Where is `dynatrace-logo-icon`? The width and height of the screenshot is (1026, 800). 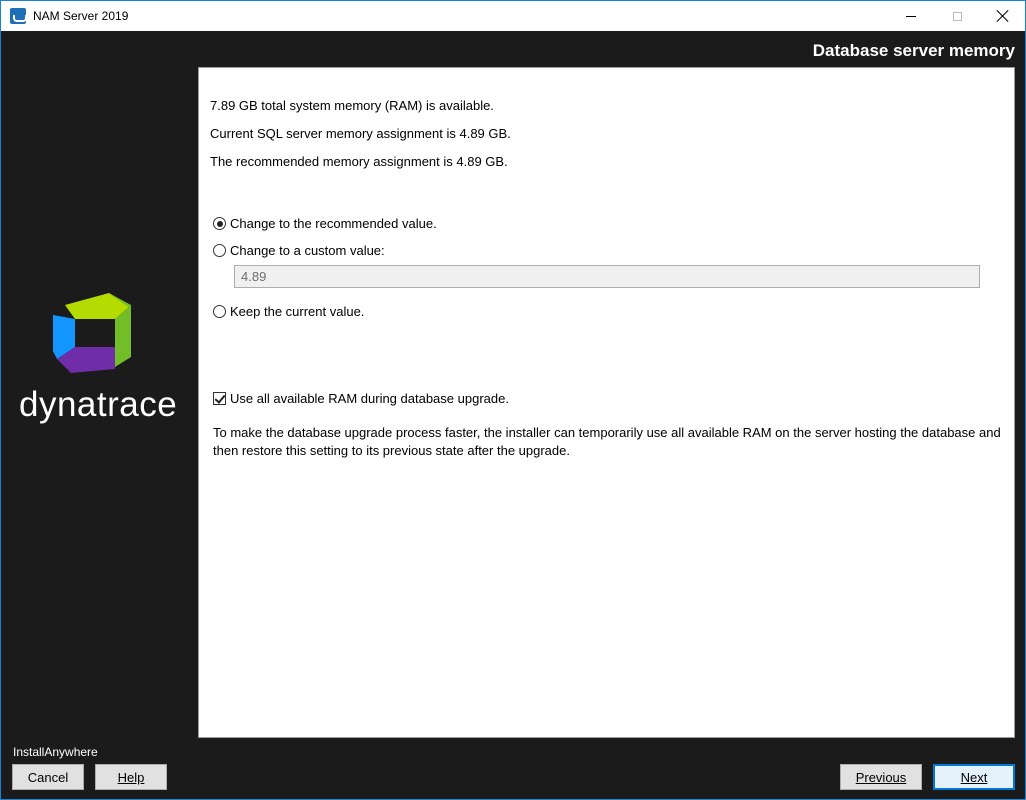
dynatrace-logo-icon is located at coordinates (92, 333).